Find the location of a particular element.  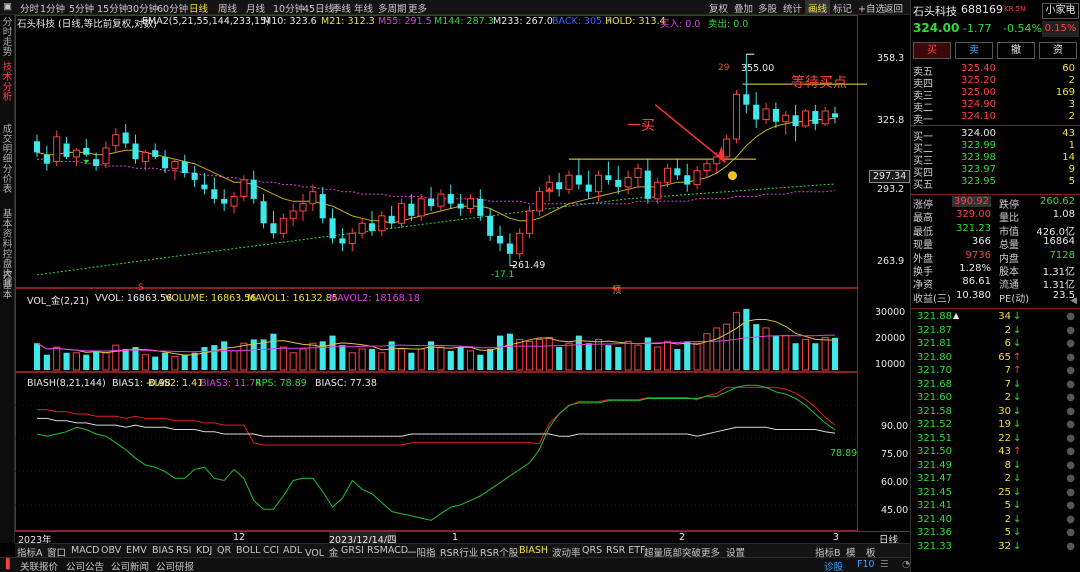

toolbar-icon: ▣ is located at coordinates (7, 6).